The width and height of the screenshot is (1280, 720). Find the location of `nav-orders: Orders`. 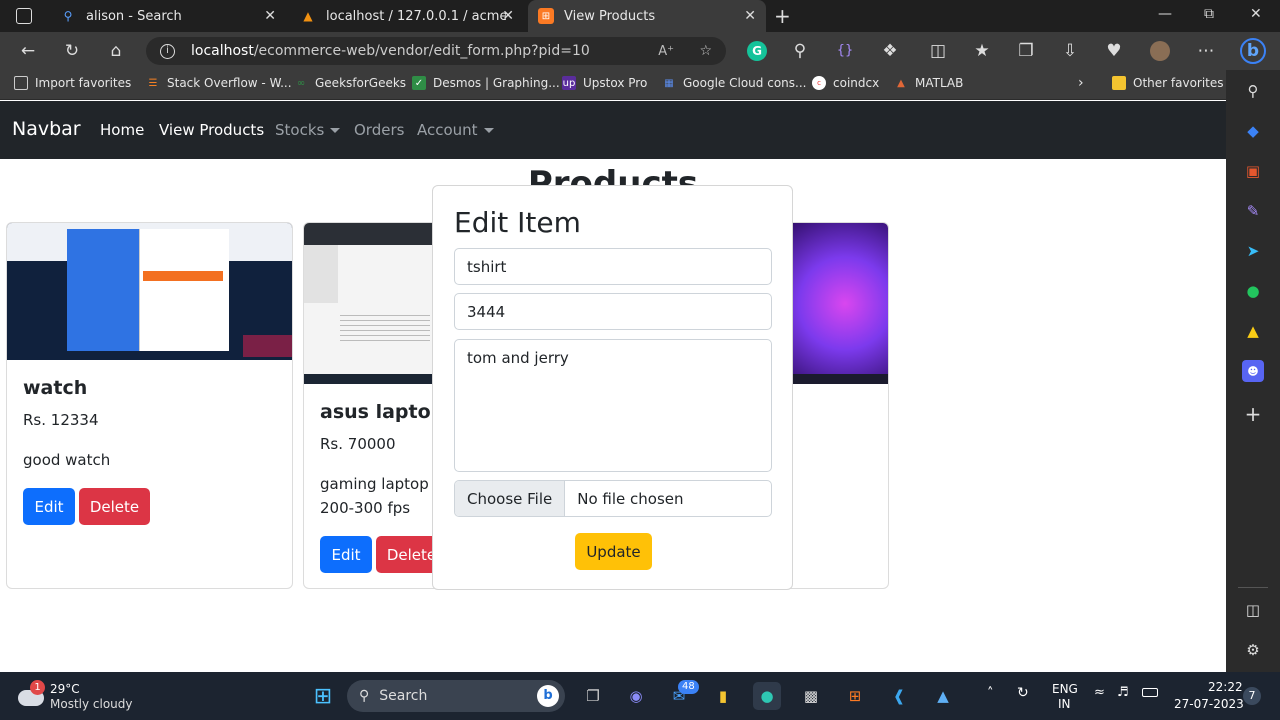

nav-orders: Orders is located at coordinates (379, 130).